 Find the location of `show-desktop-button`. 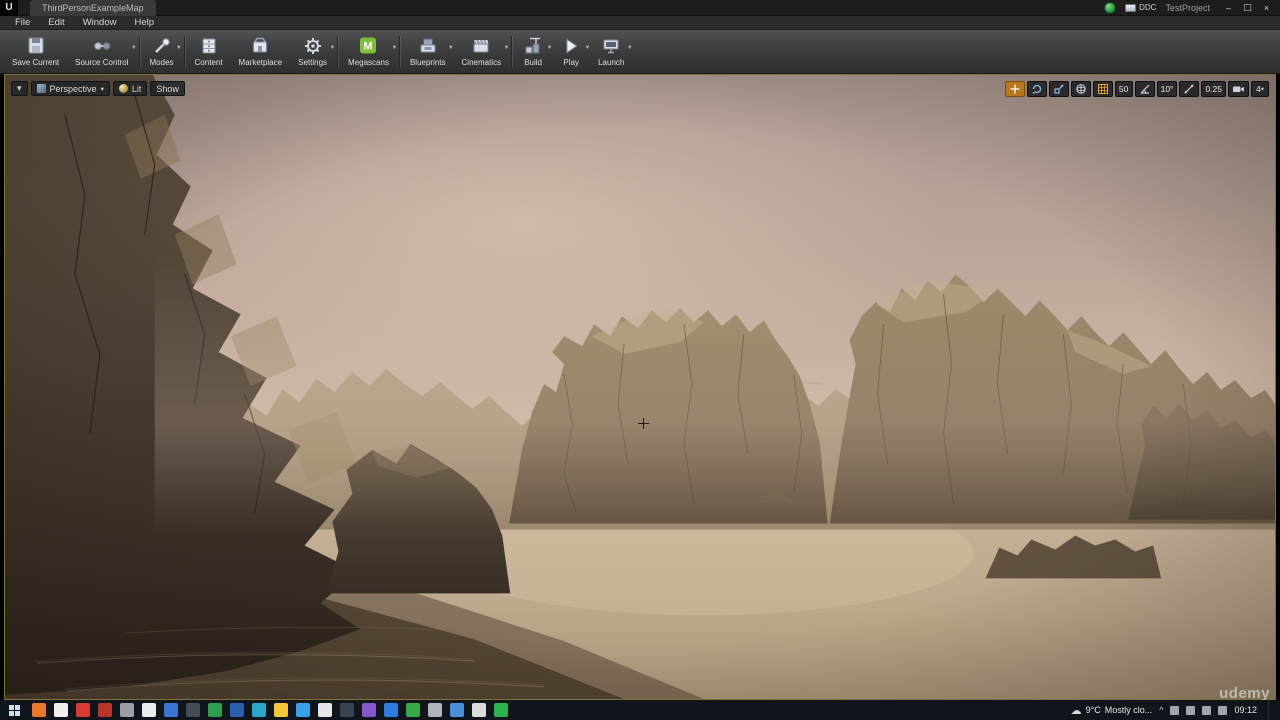

show-desktop-button is located at coordinates (1270, 710).